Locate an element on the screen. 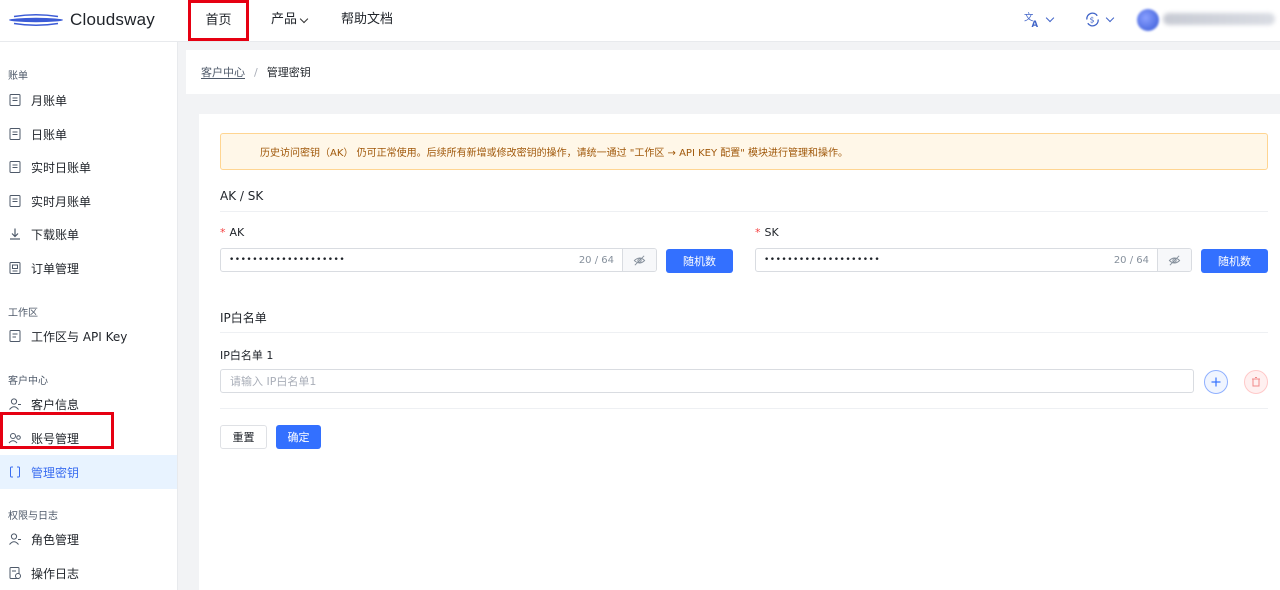 The width and height of the screenshot is (1280, 590). highlight-box is located at coordinates (57, 430).